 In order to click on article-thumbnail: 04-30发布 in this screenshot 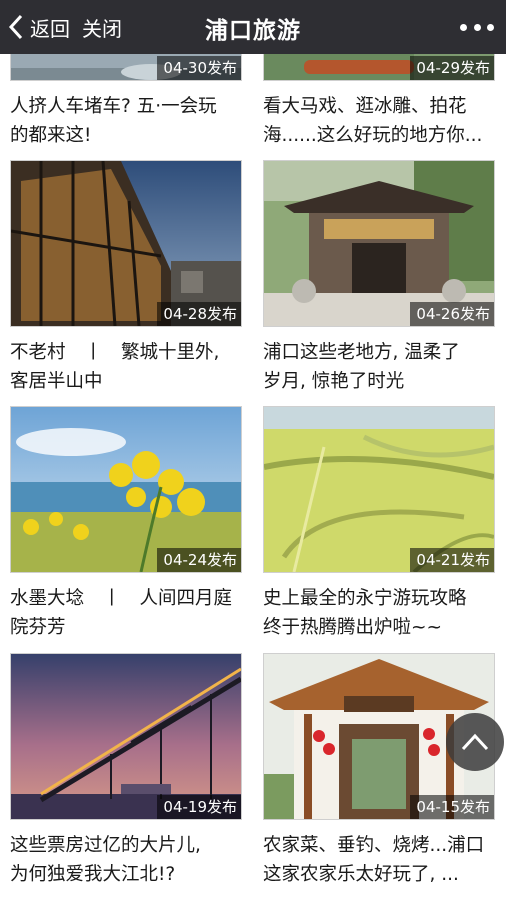, I will do `click(126, 67)`.